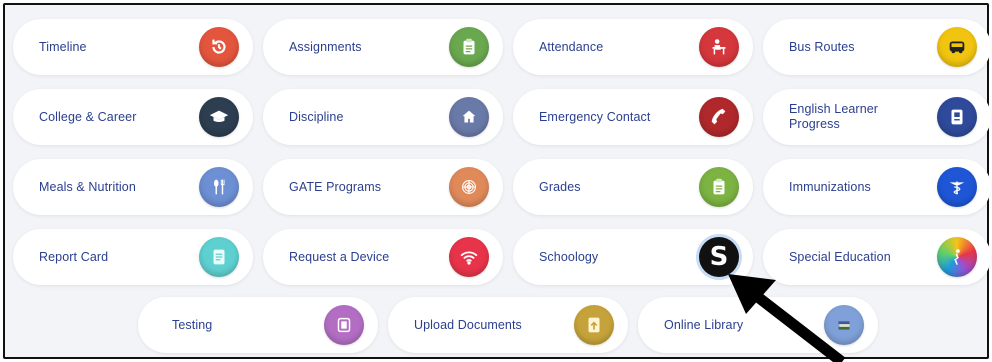  I want to click on bus-icon, so click(957, 47).